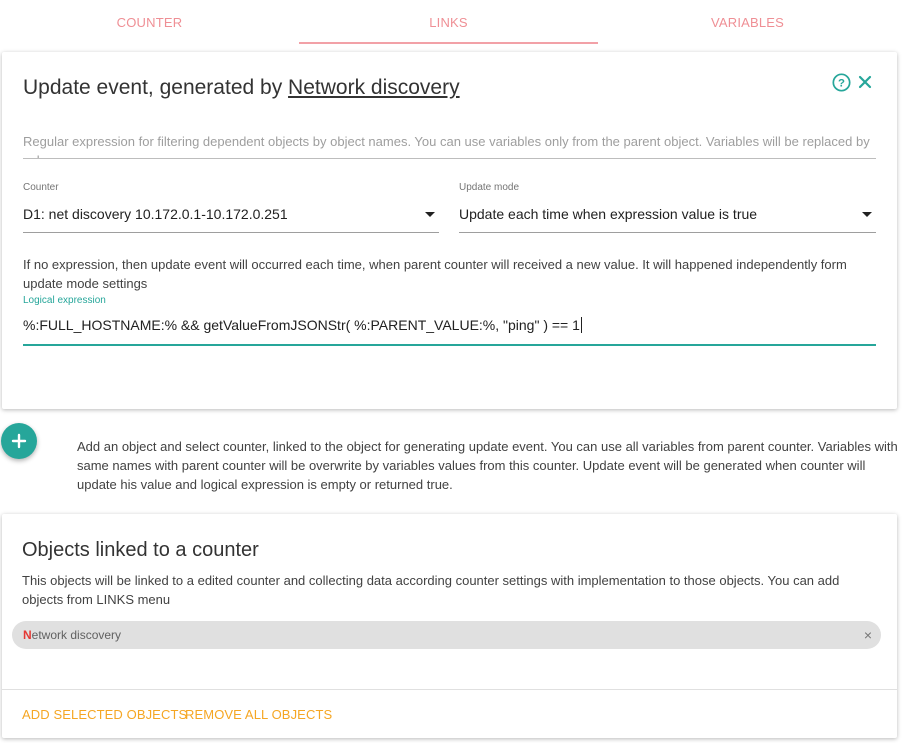 This screenshot has height=743, width=902. What do you see at coordinates (448, 43) in the screenshot?
I see `tab-active-indicator` at bounding box center [448, 43].